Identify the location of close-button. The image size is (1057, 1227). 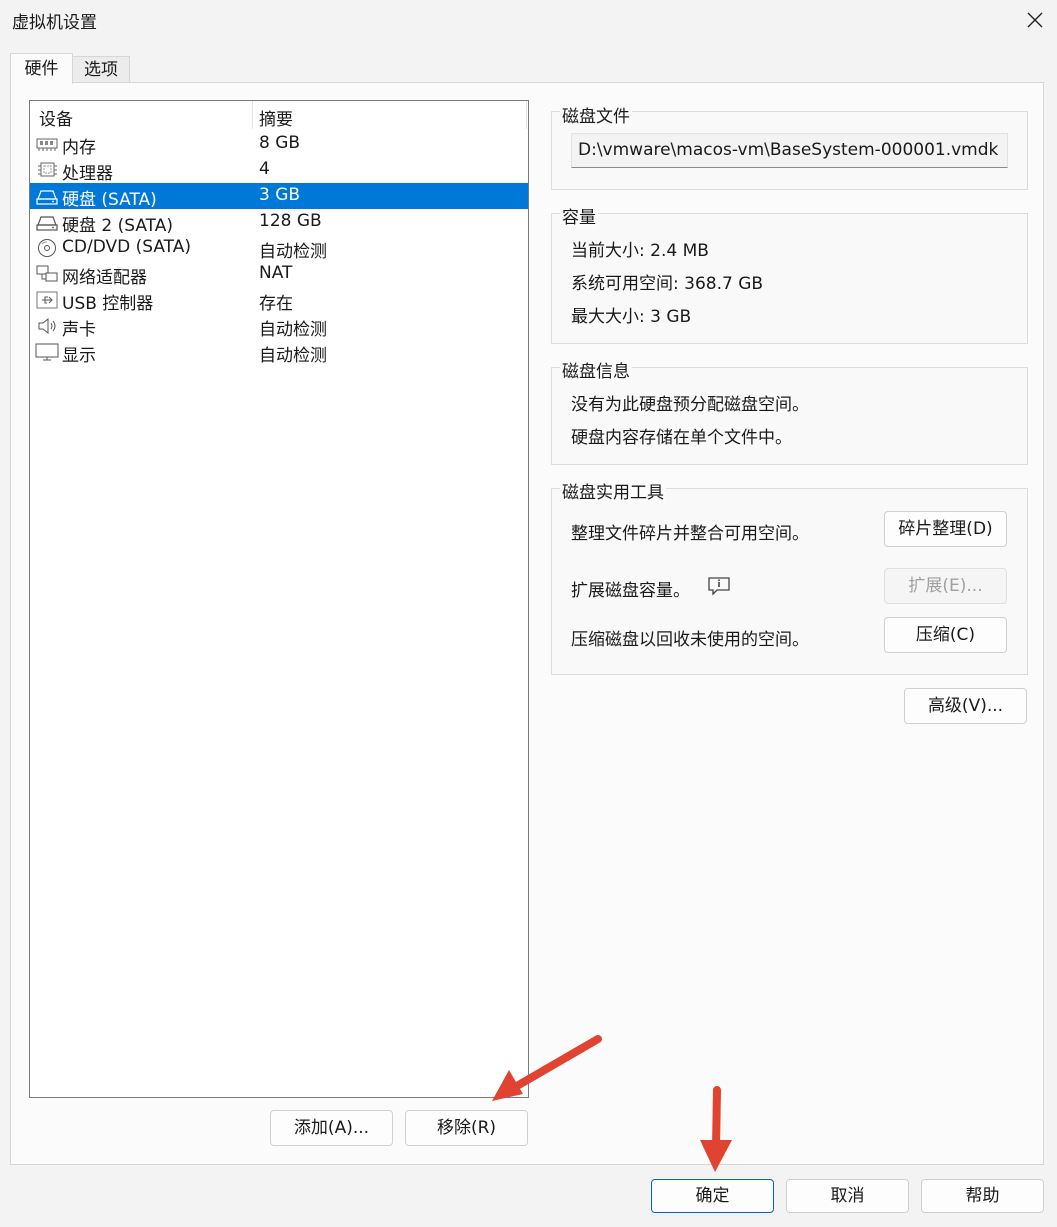
(1034, 20).